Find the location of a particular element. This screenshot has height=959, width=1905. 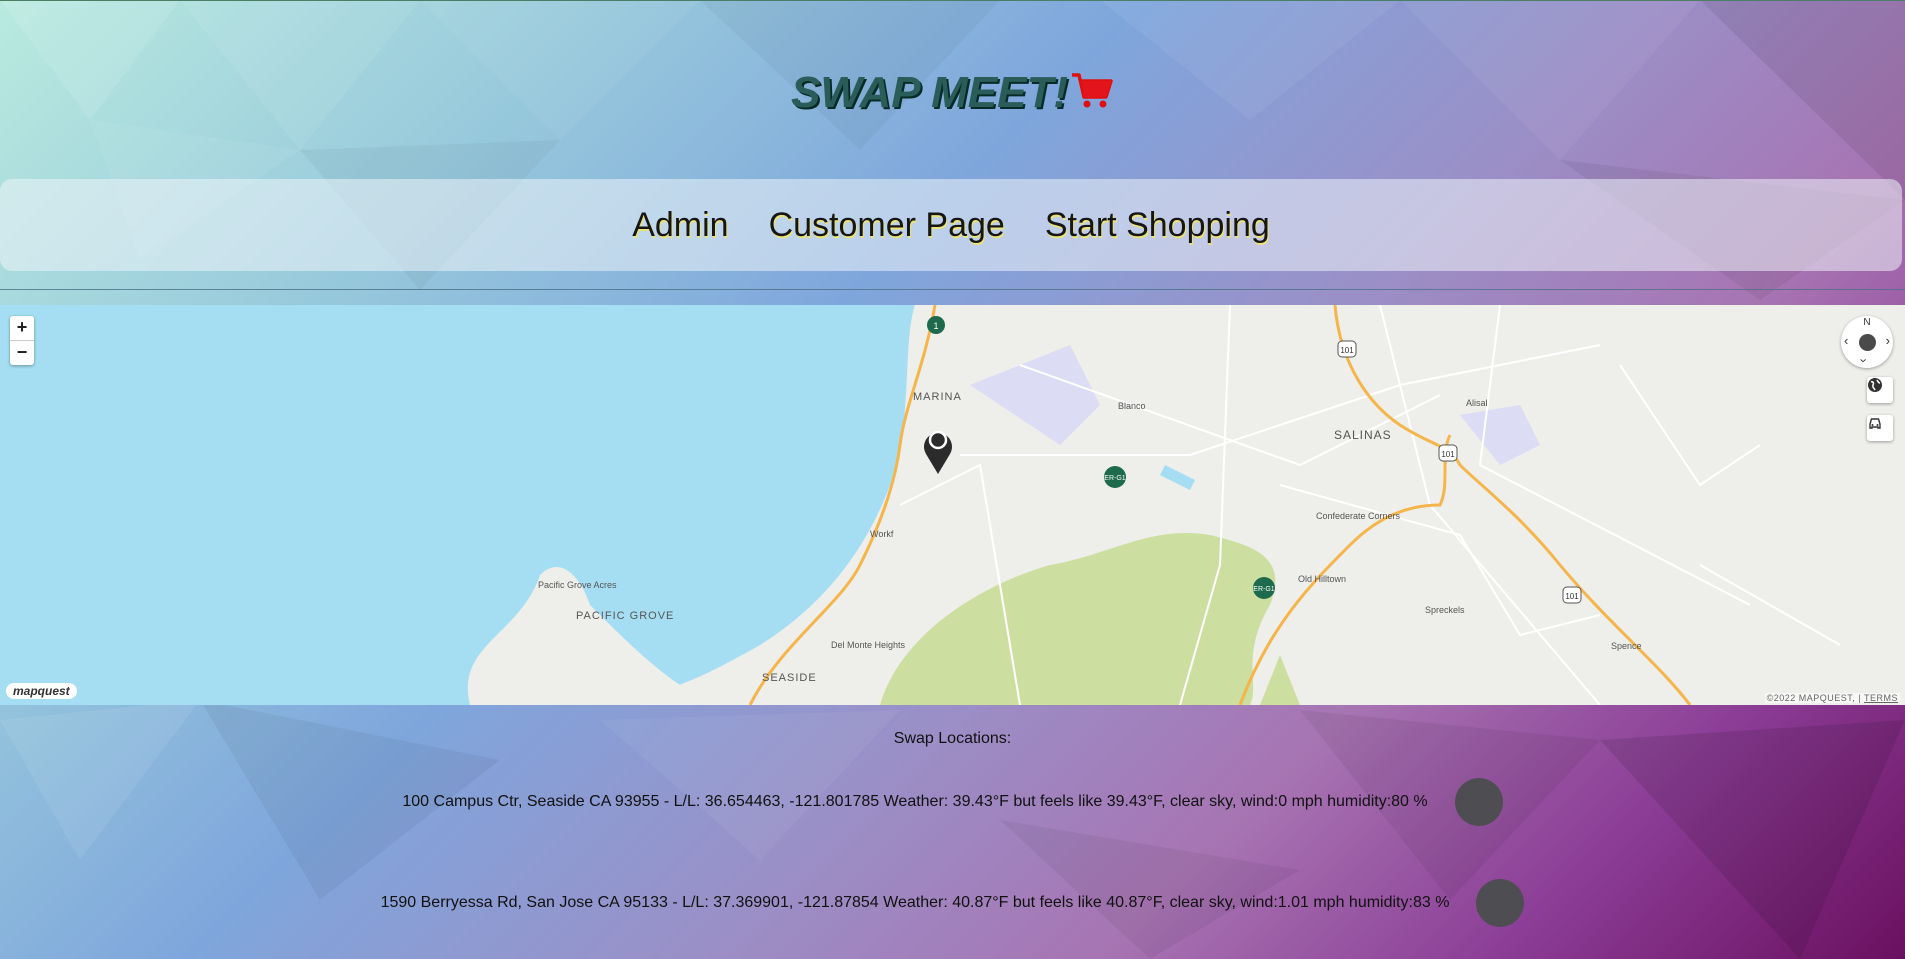

divider is located at coordinates (952, 289).